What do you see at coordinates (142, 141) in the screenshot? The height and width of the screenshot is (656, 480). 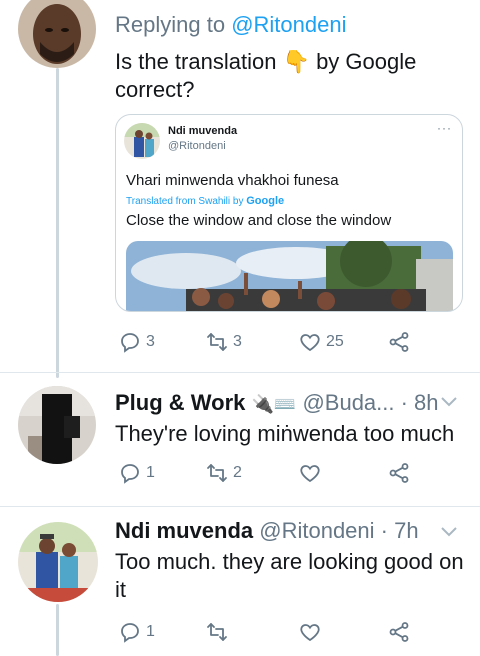 I see `quoted-avatar` at bounding box center [142, 141].